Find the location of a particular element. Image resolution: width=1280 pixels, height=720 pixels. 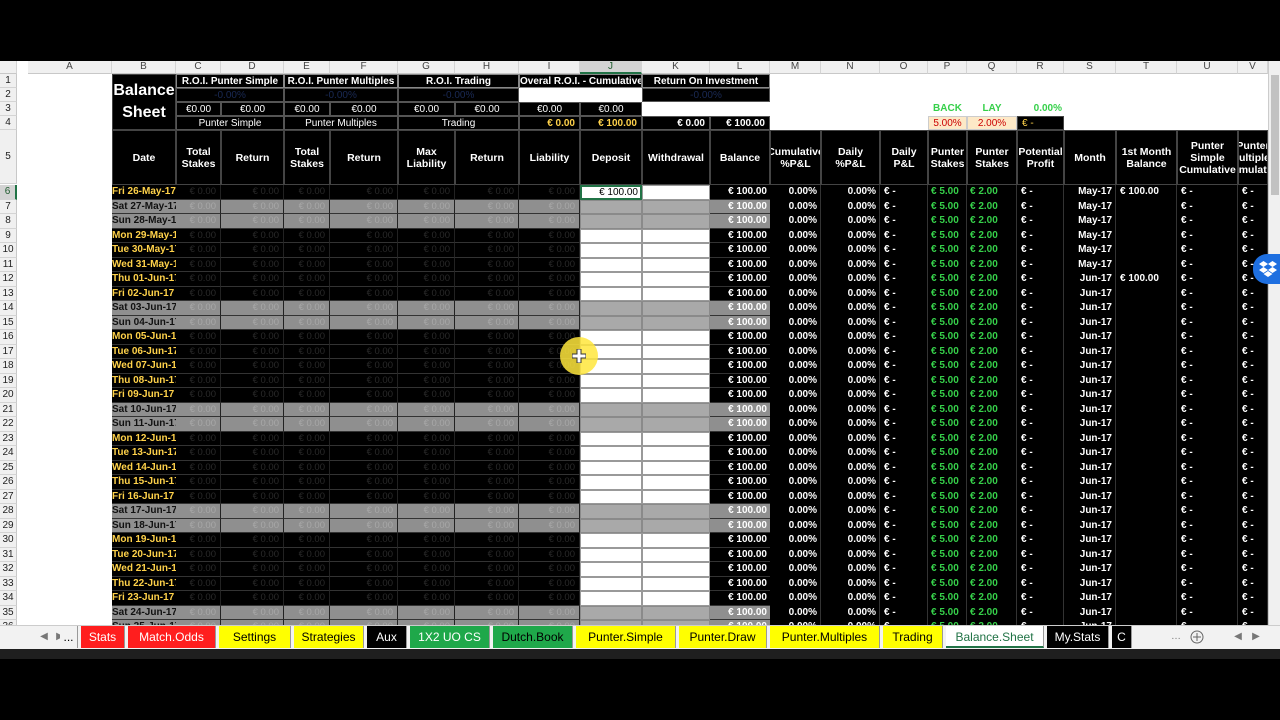

row-header-34: 34 is located at coordinates (8, 598).